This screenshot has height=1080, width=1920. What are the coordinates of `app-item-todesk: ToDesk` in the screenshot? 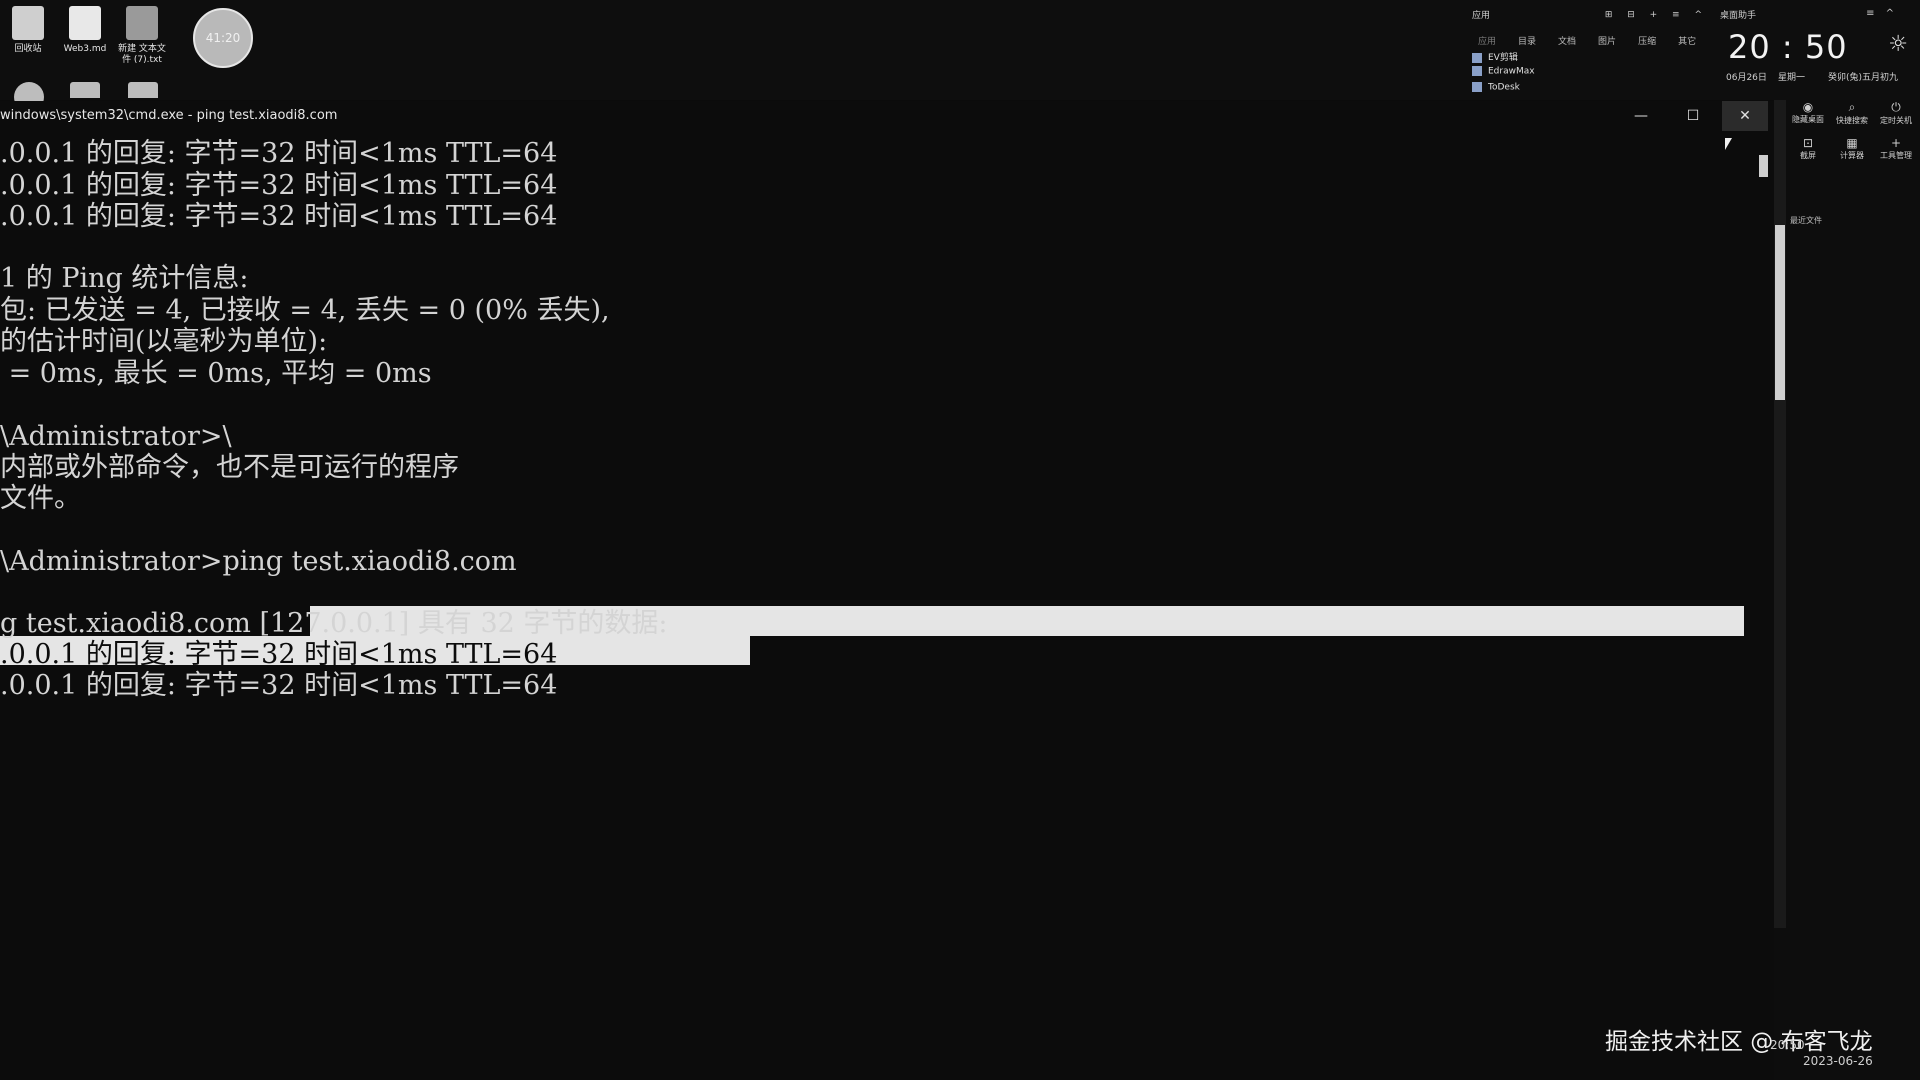 It's located at (1496, 87).